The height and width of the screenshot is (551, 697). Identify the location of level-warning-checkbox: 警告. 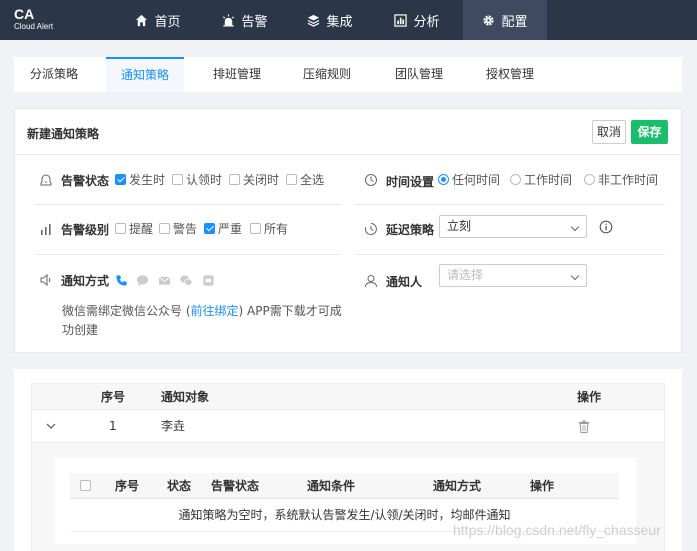
(178, 228).